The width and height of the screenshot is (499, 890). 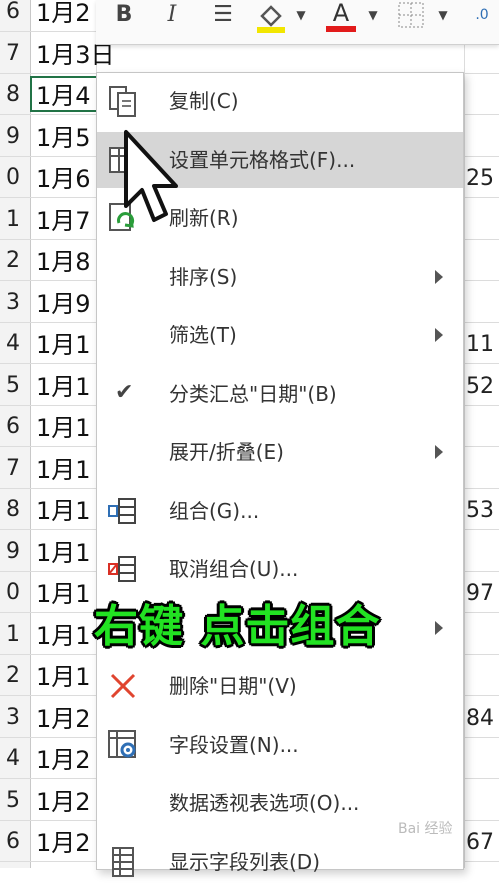 I want to click on date-cell: 1月6, so click(x=63, y=178).